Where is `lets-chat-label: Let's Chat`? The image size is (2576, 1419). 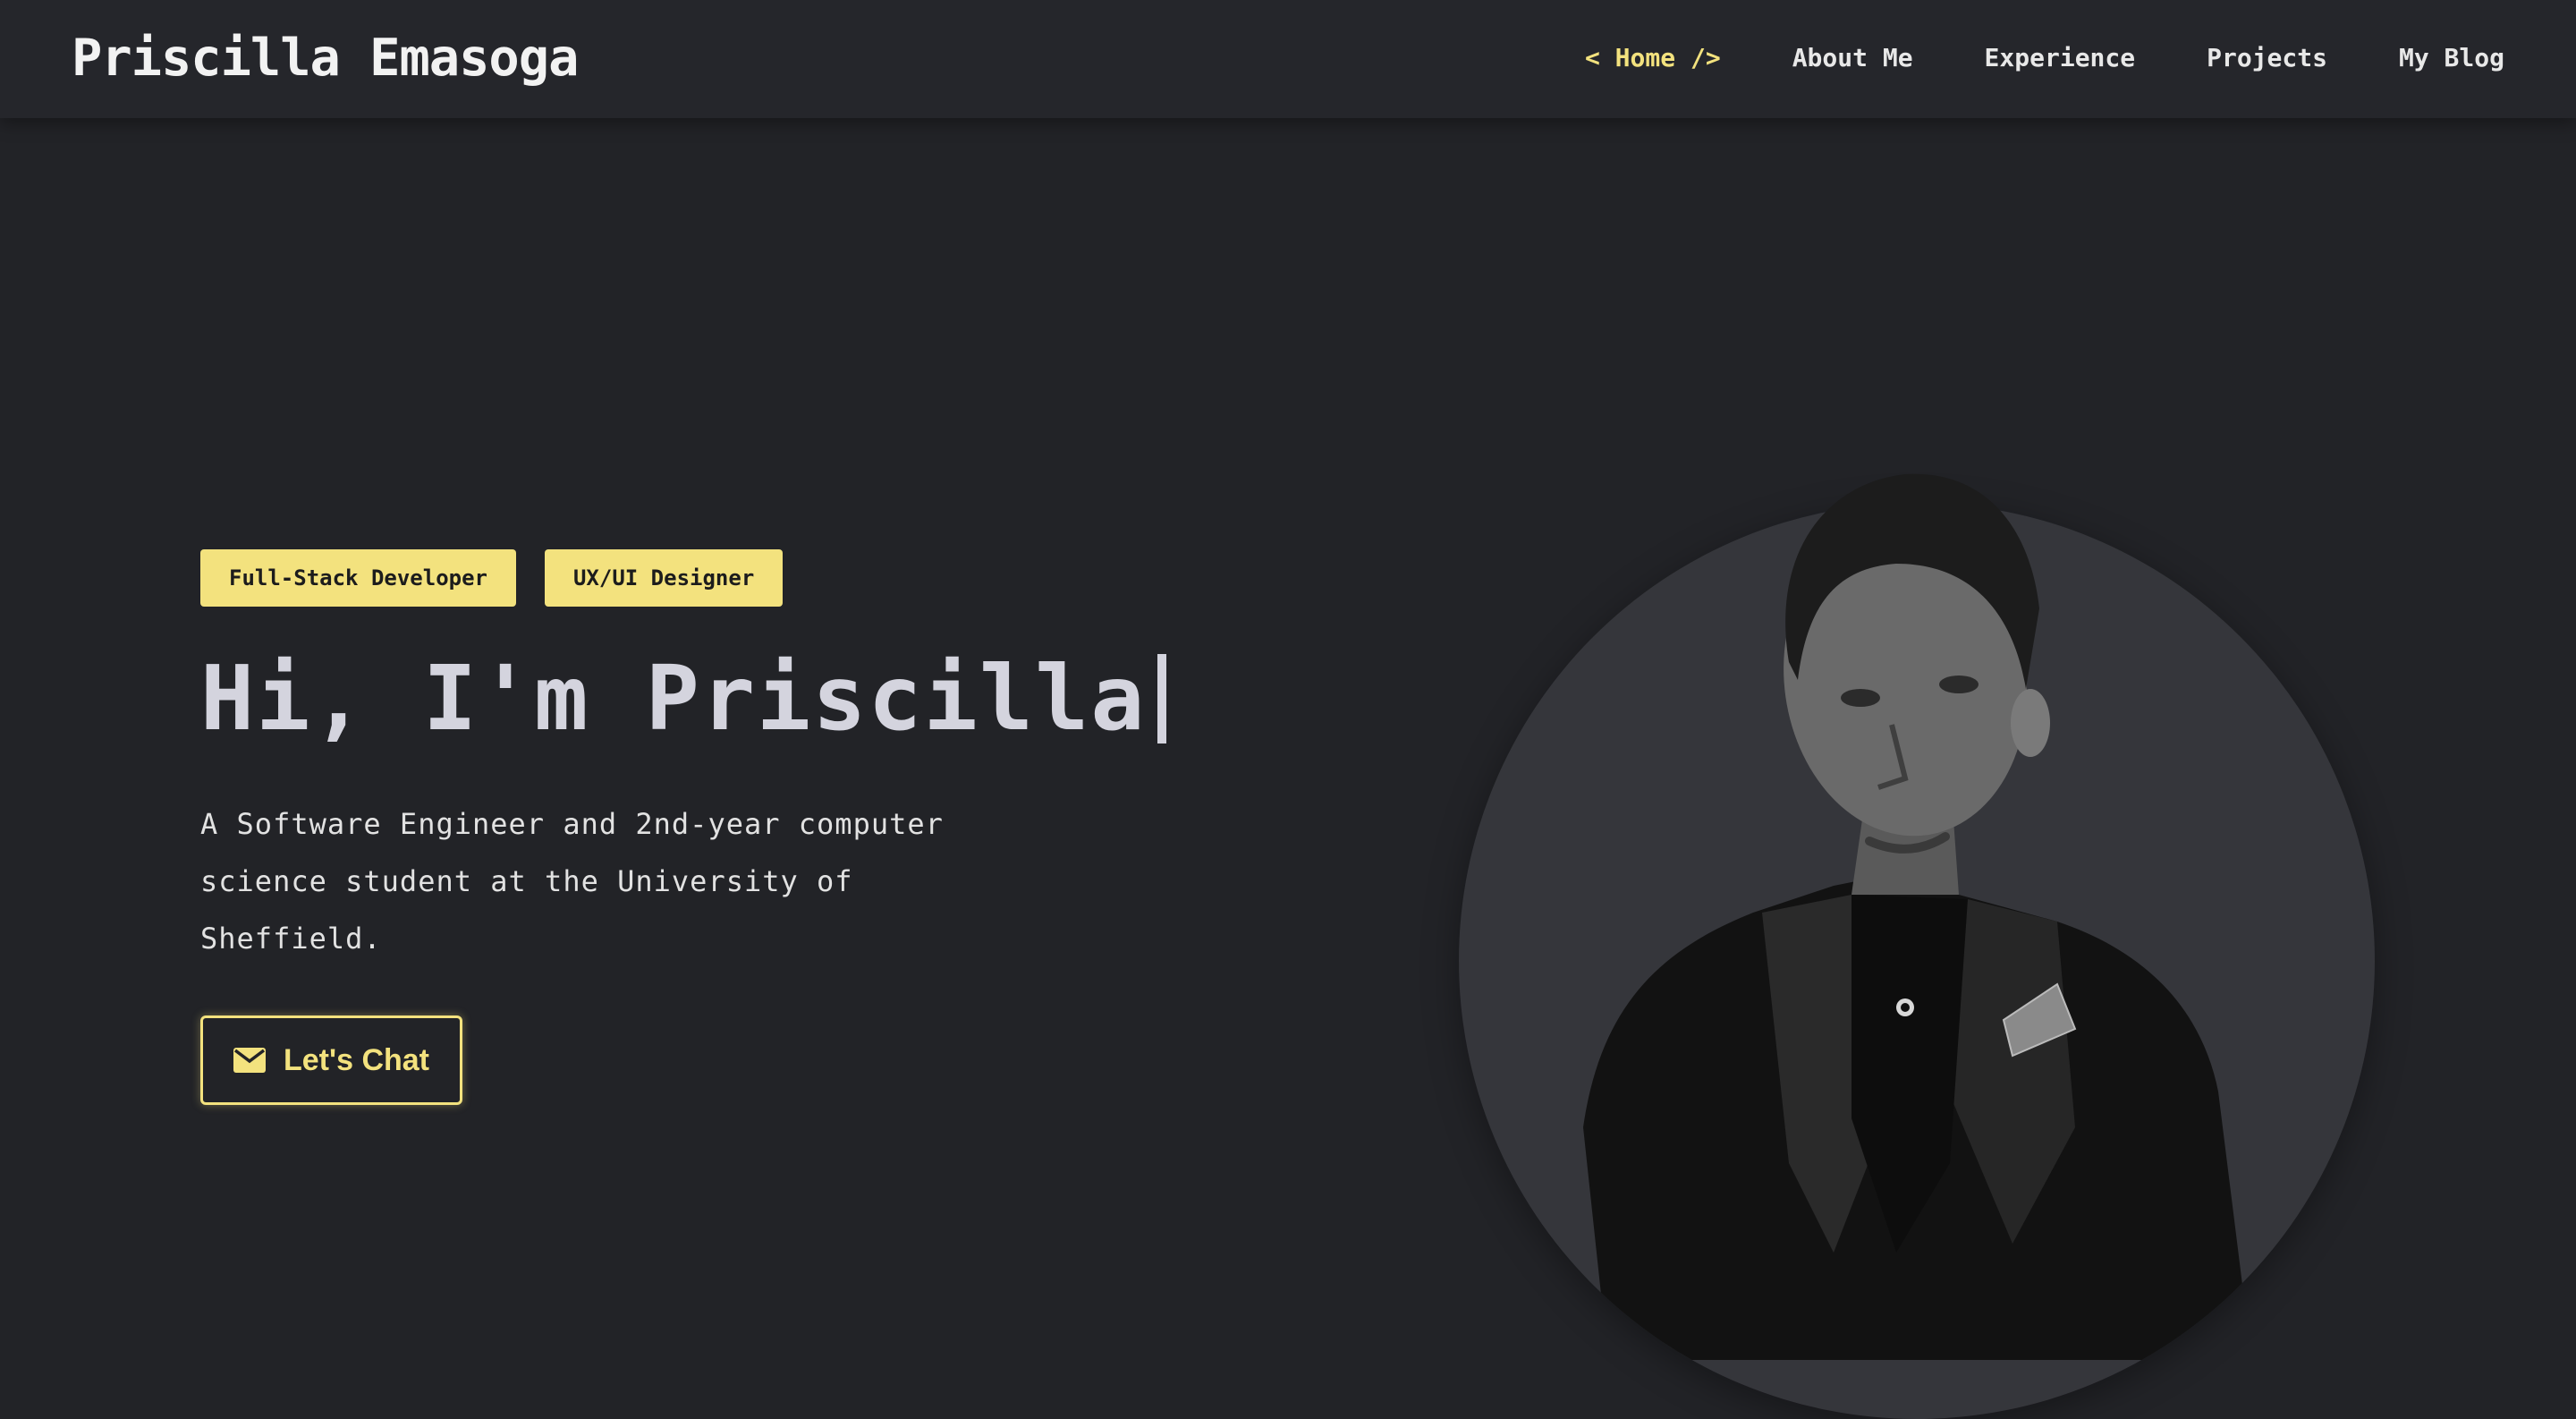 lets-chat-label: Let's Chat is located at coordinates (356, 1059).